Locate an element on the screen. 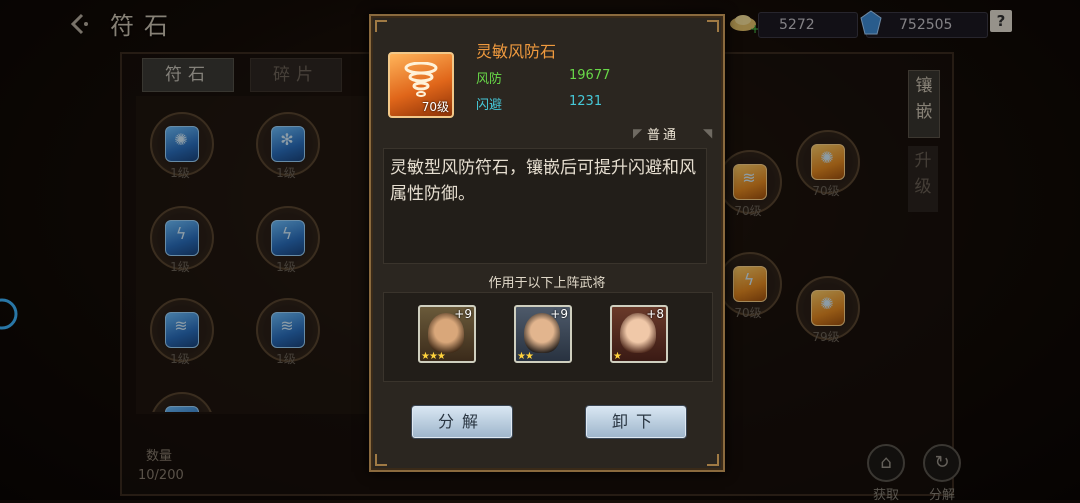  item-level: 70级 is located at coordinates (435, 107).